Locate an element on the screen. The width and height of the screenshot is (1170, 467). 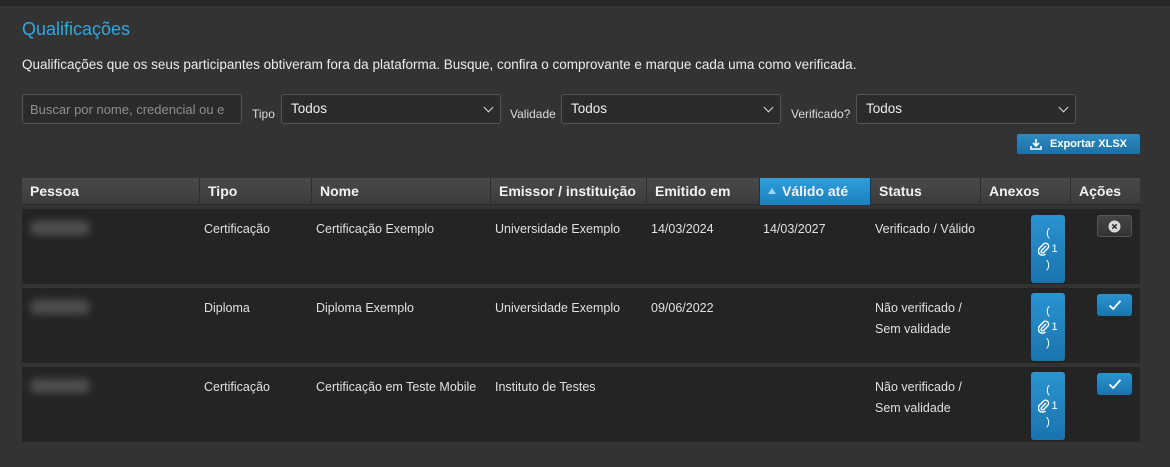
cell-nome: Diploma Exemplo is located at coordinates (365, 308).